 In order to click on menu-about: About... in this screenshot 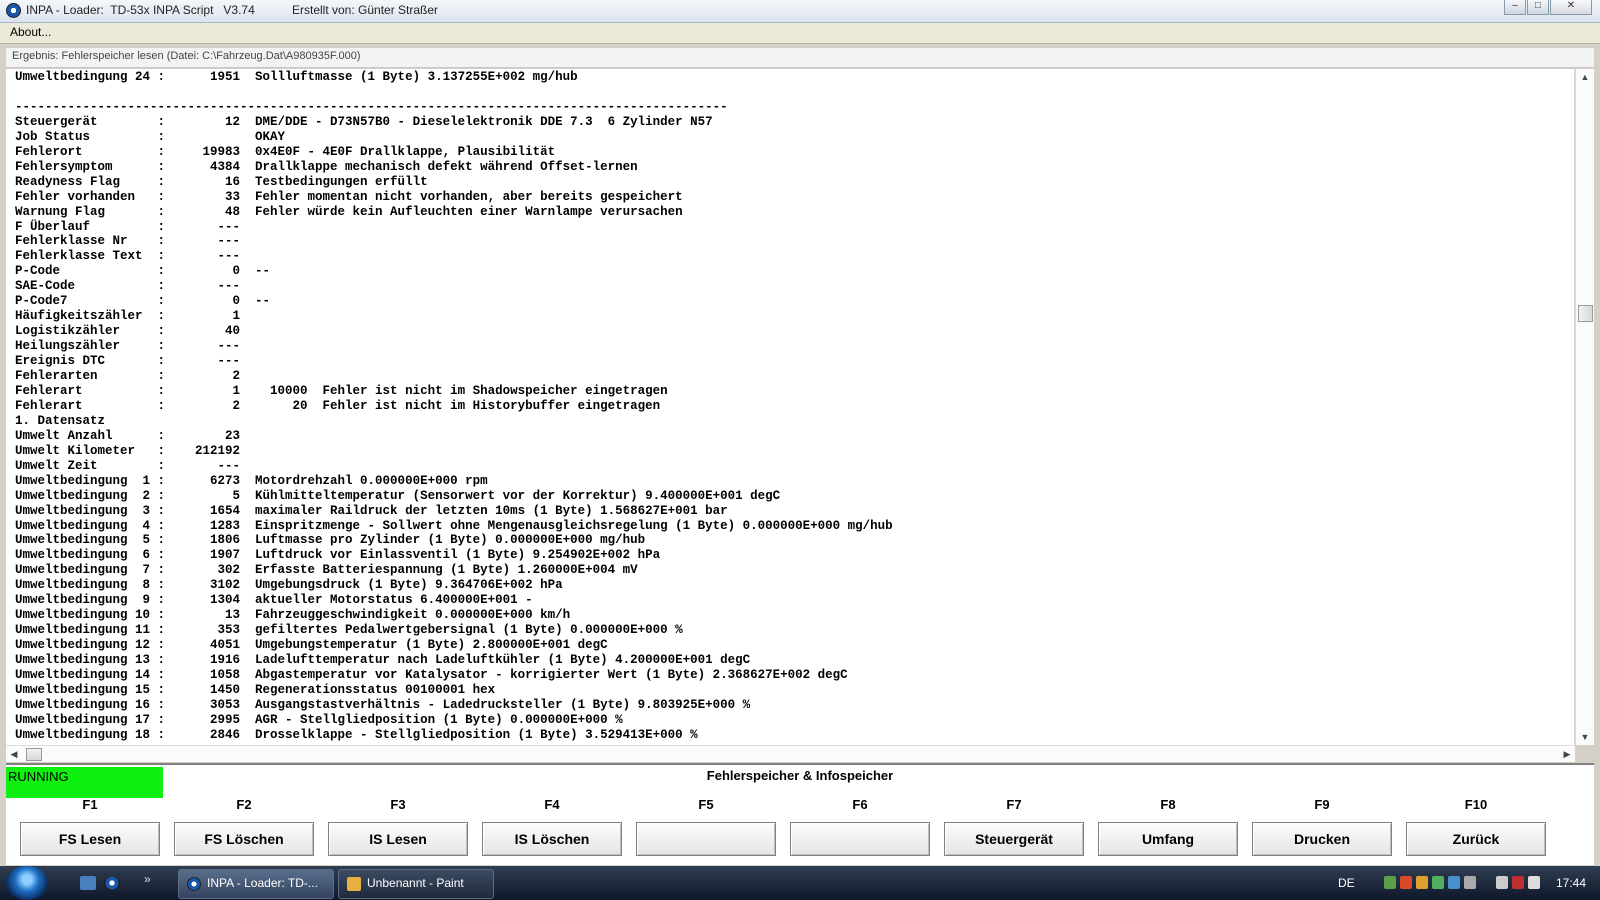, I will do `click(30, 32)`.